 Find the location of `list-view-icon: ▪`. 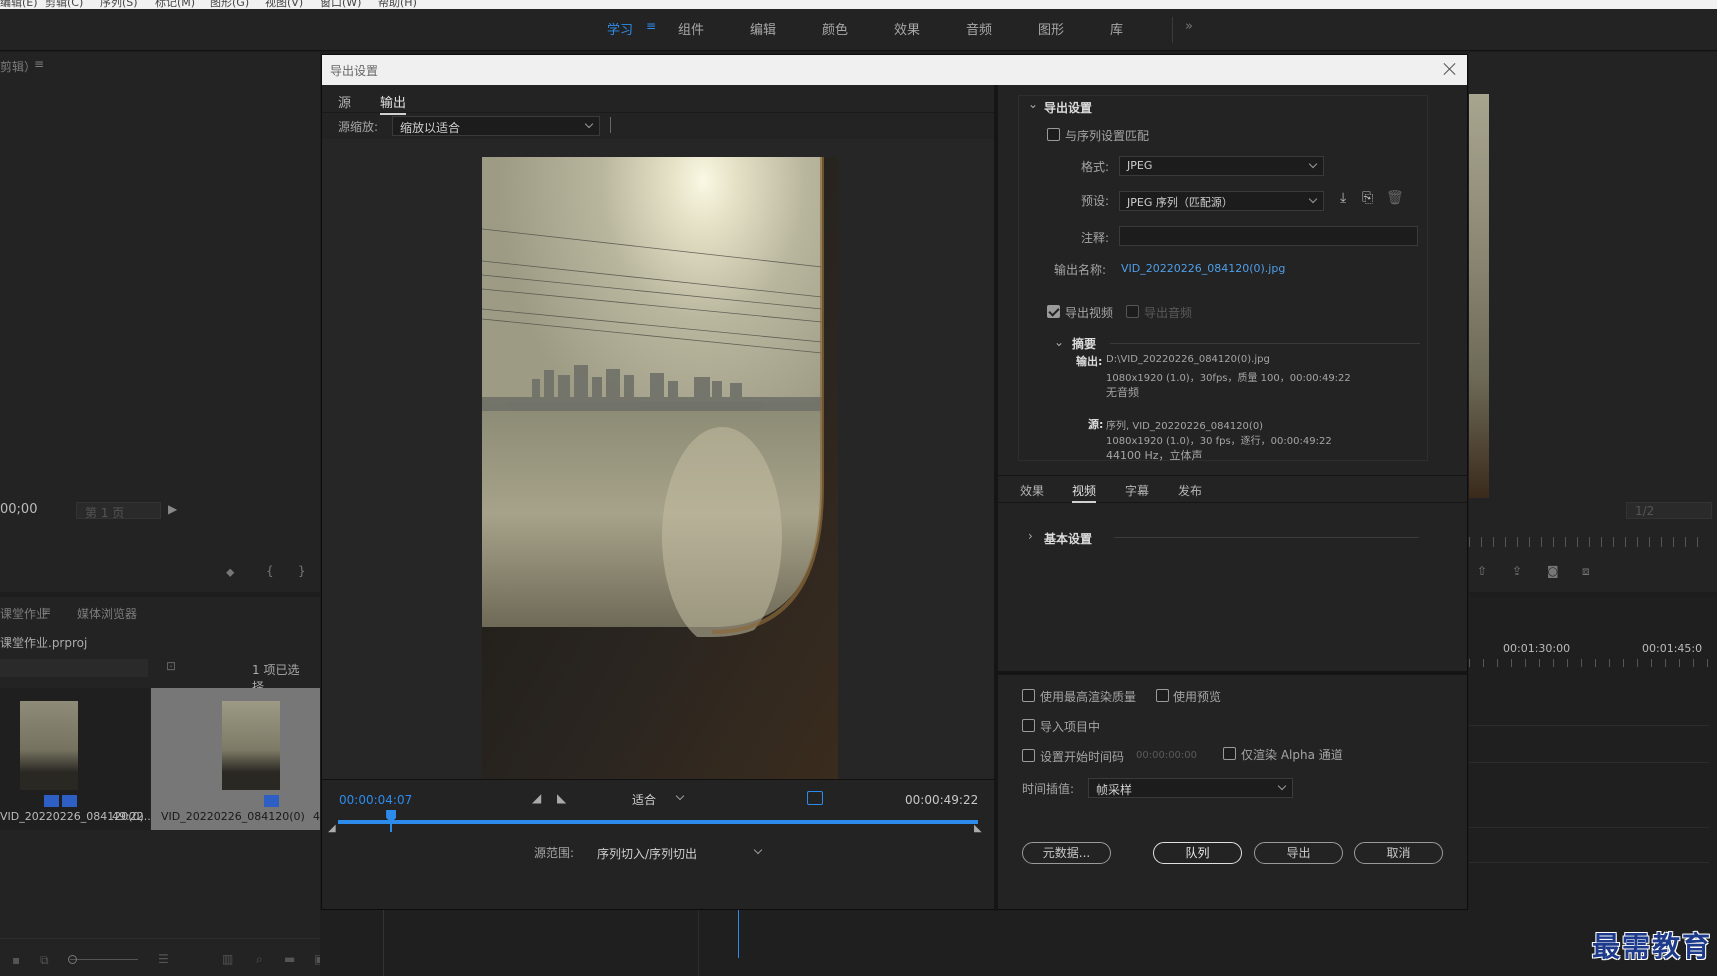

list-view-icon: ▪ is located at coordinates (16, 960).